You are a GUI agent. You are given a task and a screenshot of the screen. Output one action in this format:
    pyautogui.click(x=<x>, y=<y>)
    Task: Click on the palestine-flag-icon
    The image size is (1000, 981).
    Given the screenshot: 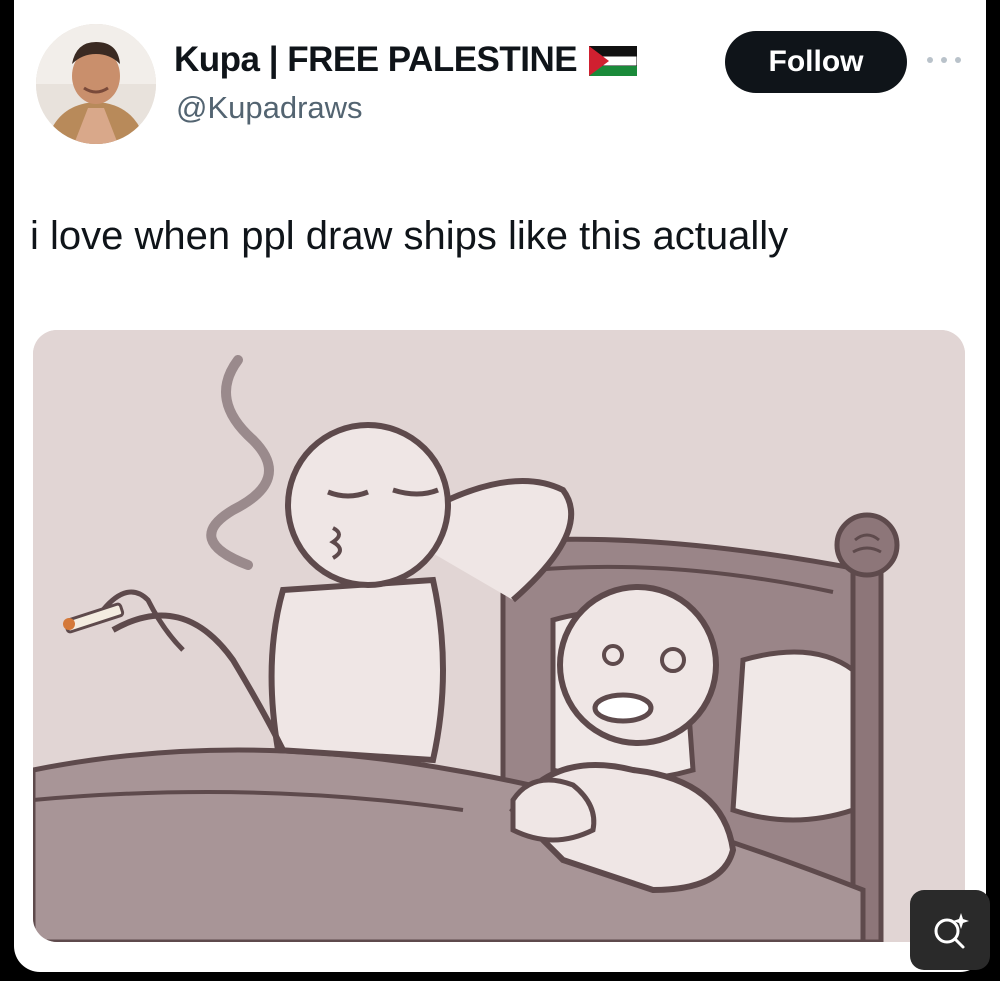 What is the action you would take?
    pyautogui.click(x=613, y=60)
    